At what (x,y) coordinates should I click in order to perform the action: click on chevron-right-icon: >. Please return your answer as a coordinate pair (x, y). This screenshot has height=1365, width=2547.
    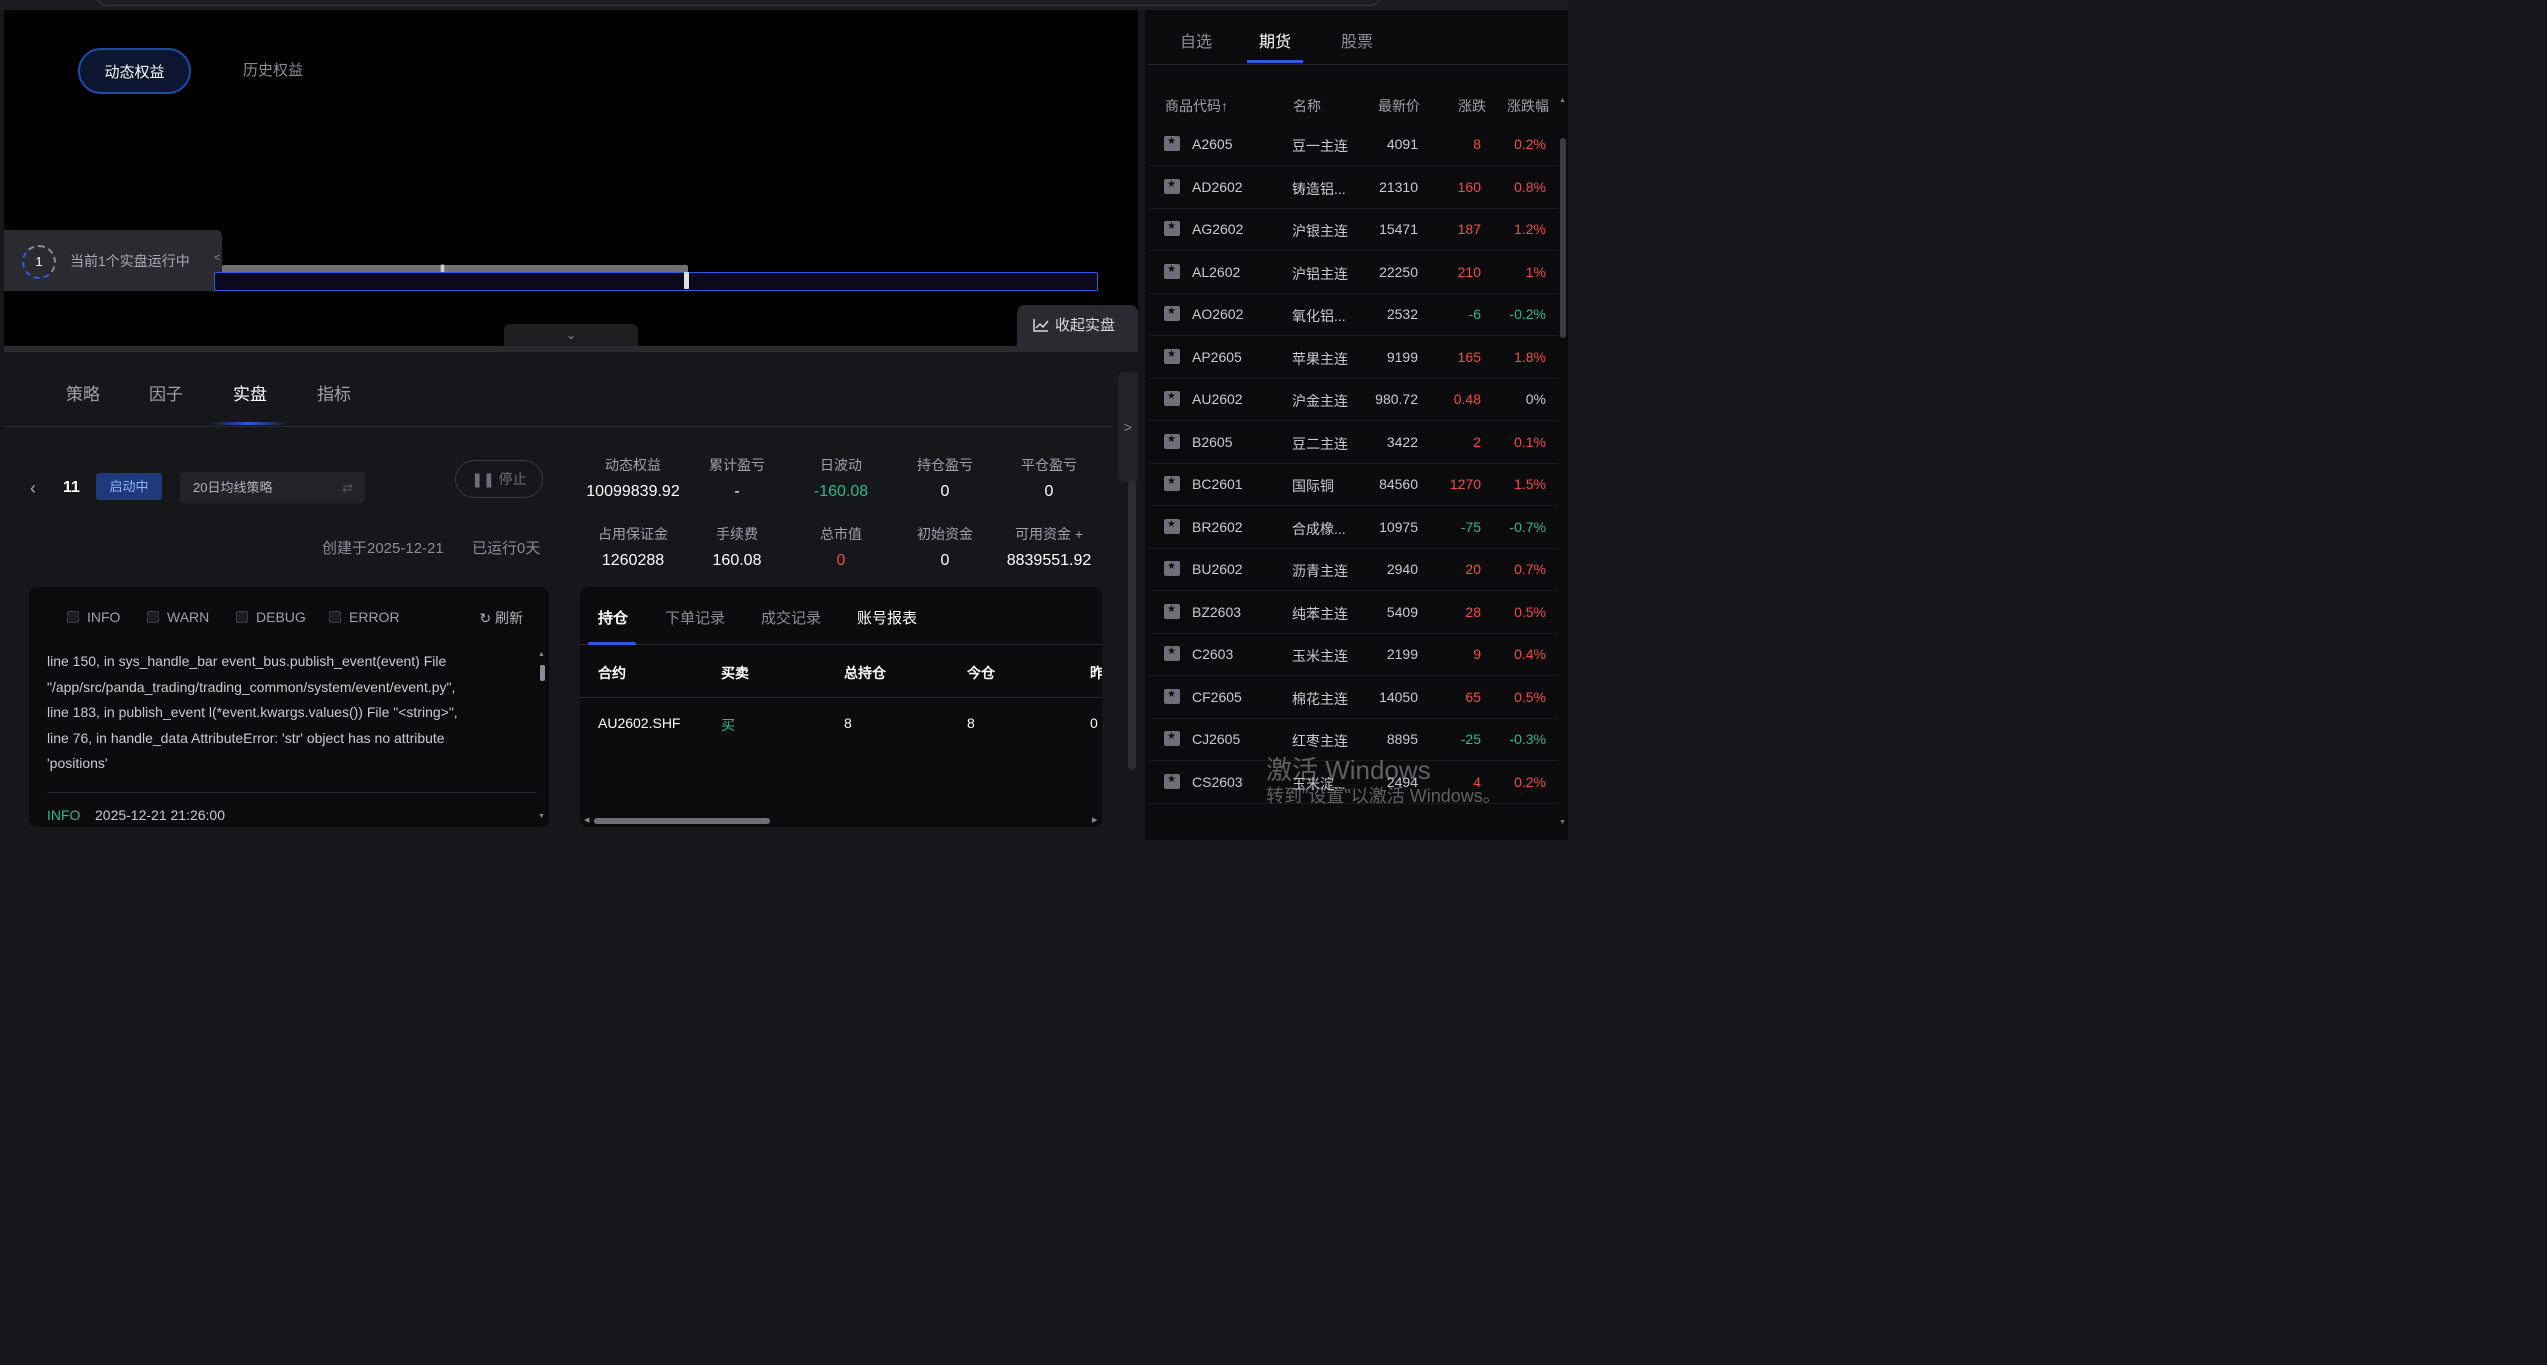
    Looking at the image, I should click on (1128, 427).